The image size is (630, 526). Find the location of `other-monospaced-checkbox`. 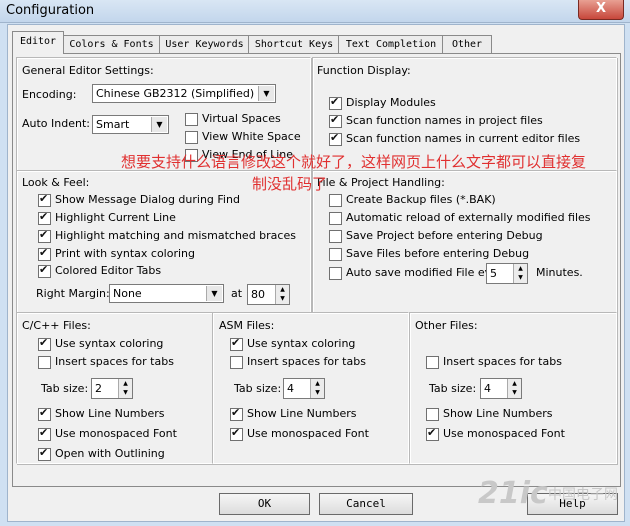

other-monospaced-checkbox is located at coordinates (432, 433).